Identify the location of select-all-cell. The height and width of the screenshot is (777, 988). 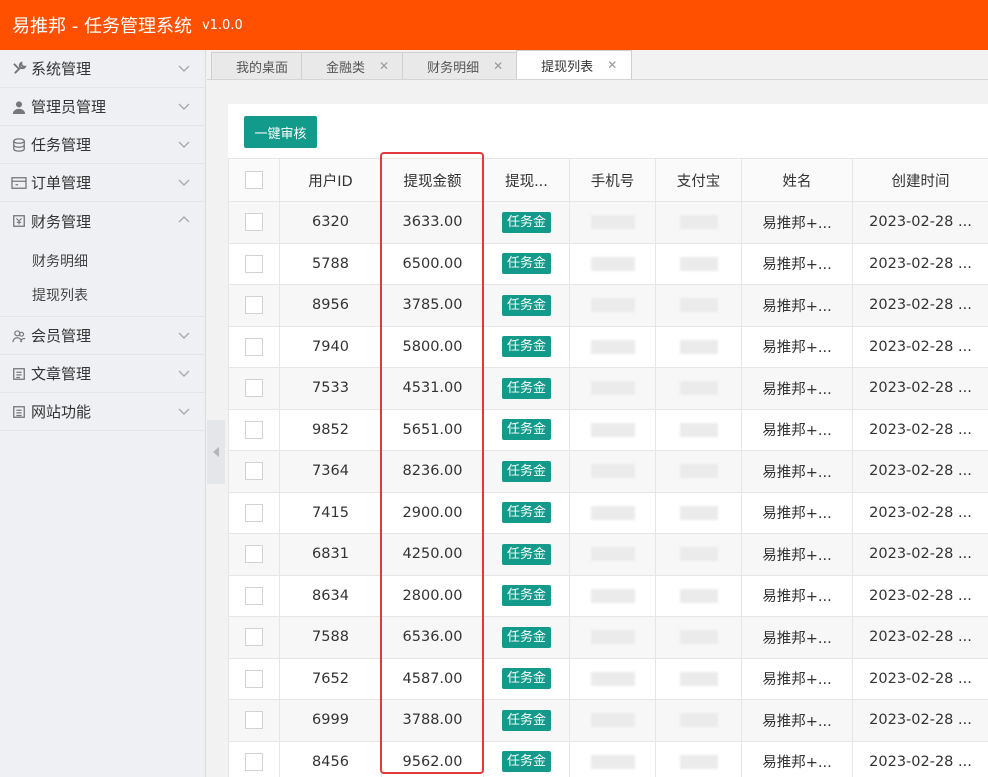
(254, 180).